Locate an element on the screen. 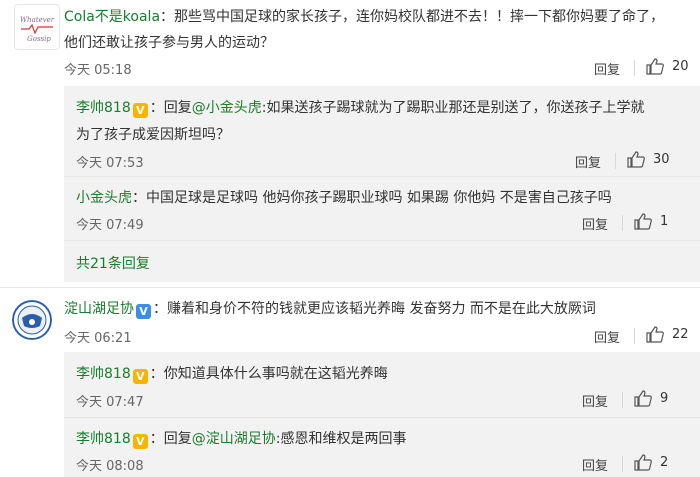  mention-link: @淀山湖足协 is located at coordinates (234, 439).